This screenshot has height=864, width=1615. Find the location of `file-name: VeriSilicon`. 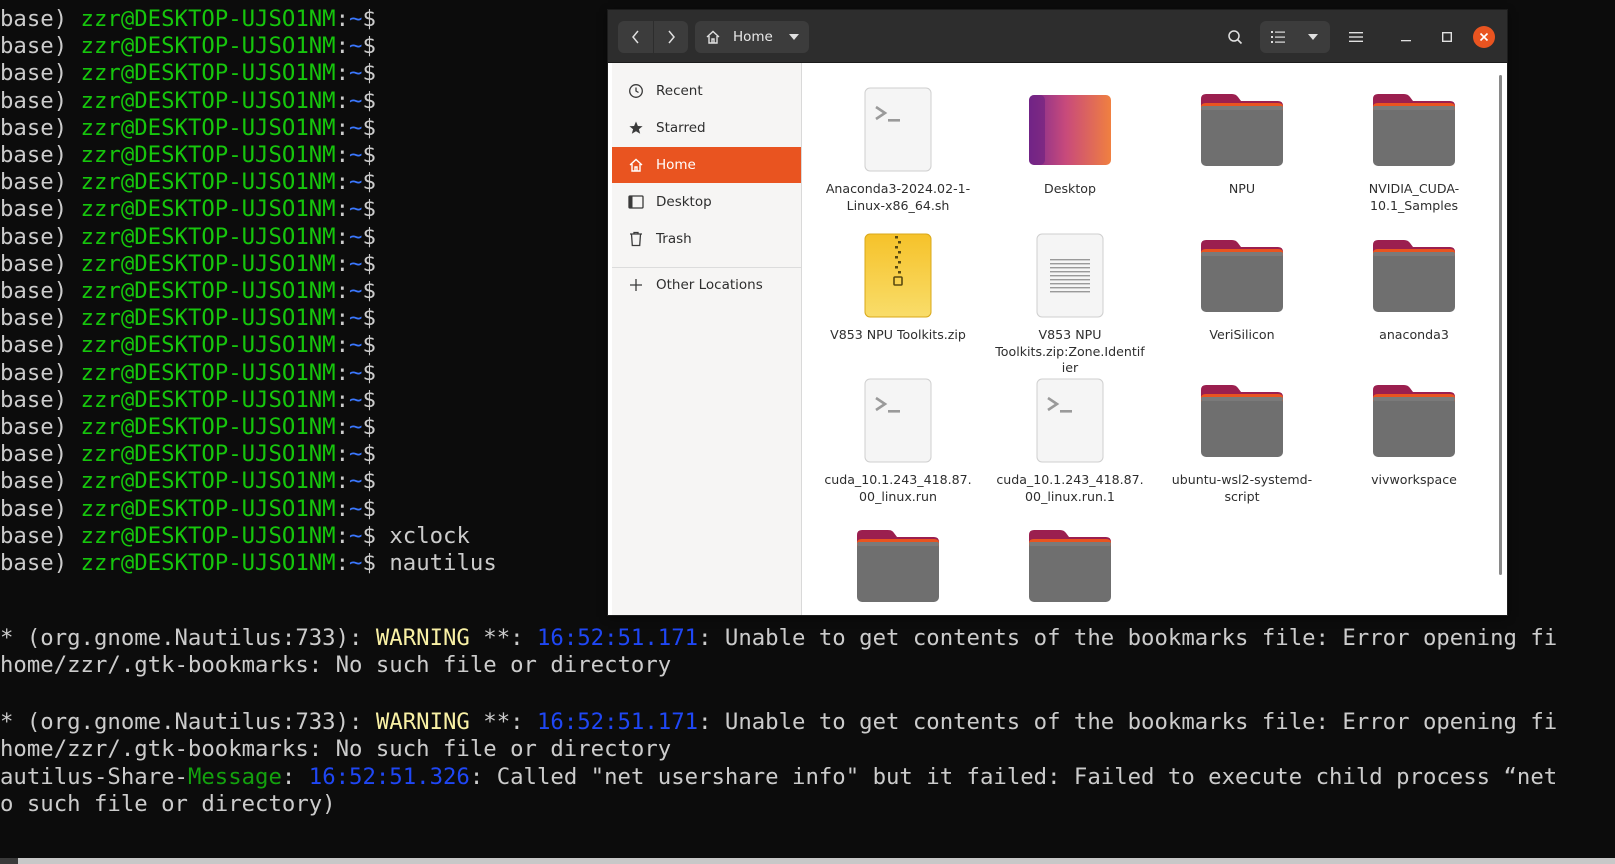

file-name: VeriSilicon is located at coordinates (1242, 334).